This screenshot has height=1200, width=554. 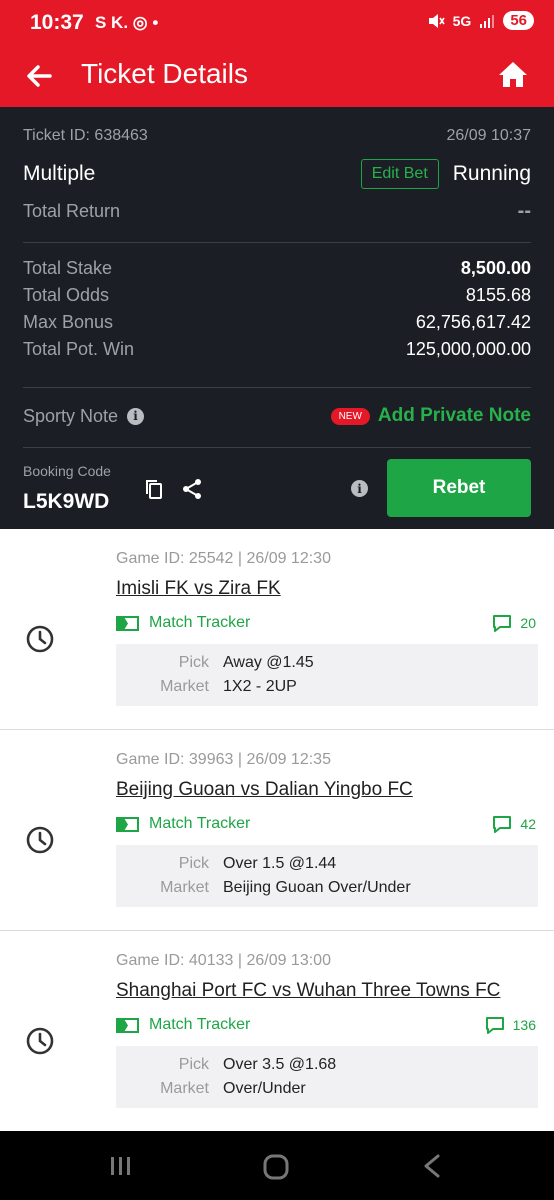 What do you see at coordinates (280, 863) in the screenshot?
I see `pick-value: Over 1.5 @1.44` at bounding box center [280, 863].